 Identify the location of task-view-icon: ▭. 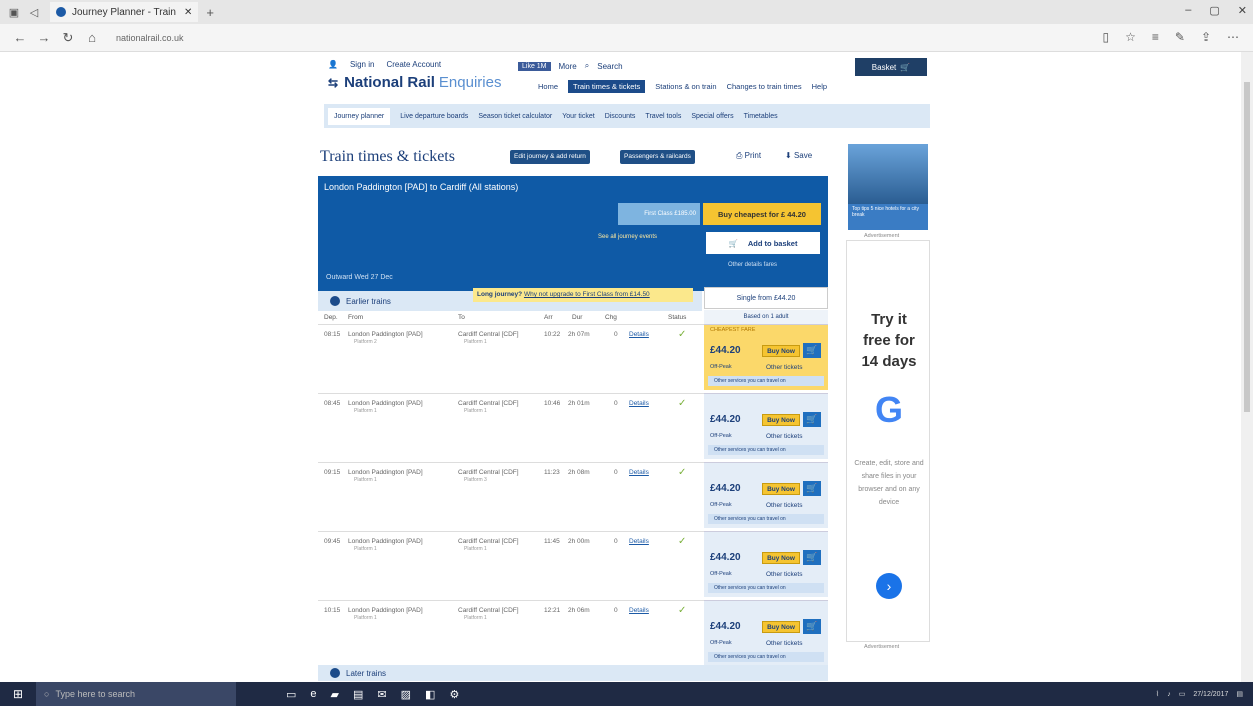
(291, 694).